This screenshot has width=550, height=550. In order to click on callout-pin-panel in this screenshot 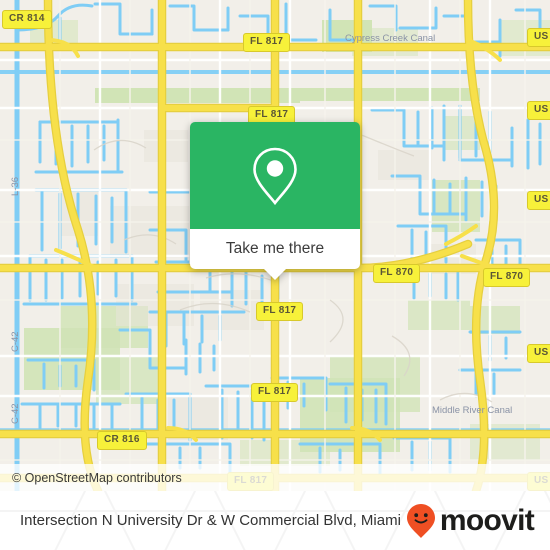, I will do `click(275, 175)`.